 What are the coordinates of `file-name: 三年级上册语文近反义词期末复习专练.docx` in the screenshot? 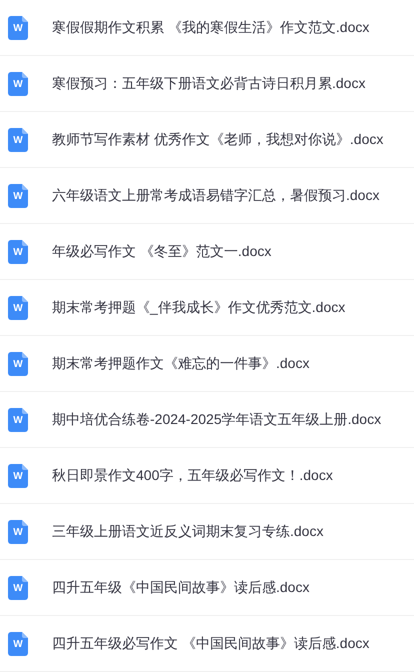 It's located at (188, 531).